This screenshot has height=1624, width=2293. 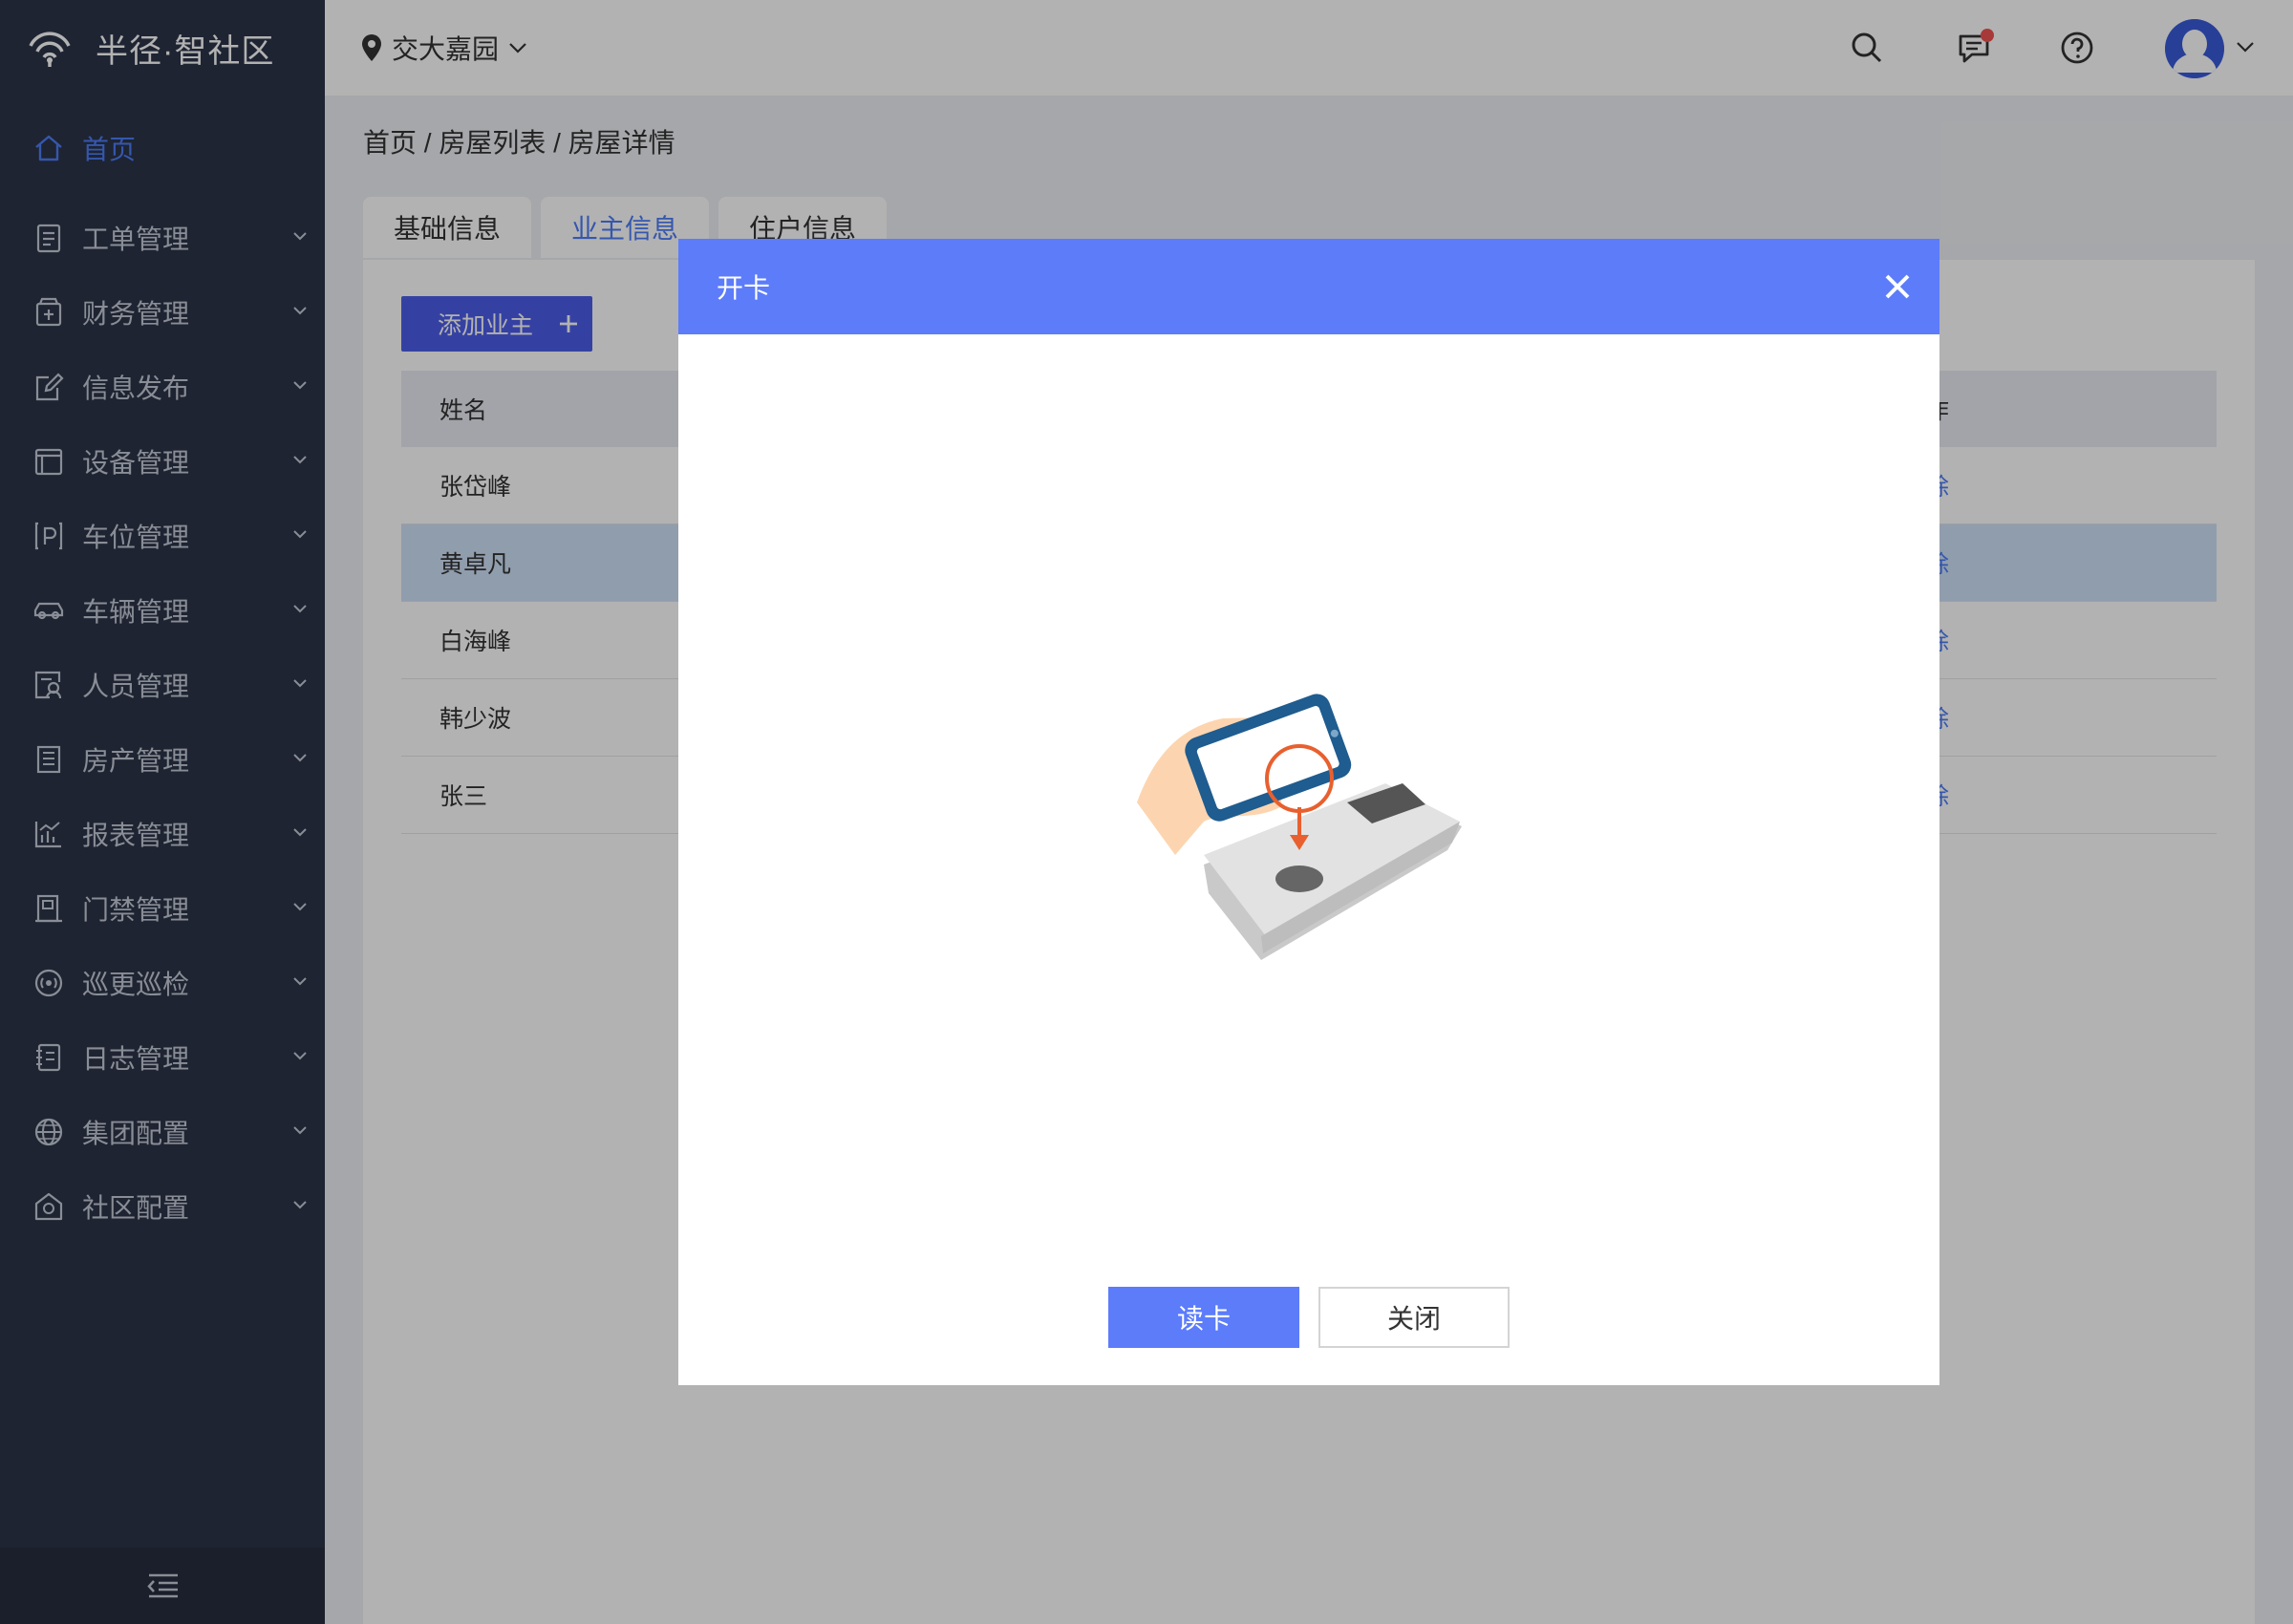 I want to click on close-icon, so click(x=1897, y=286).